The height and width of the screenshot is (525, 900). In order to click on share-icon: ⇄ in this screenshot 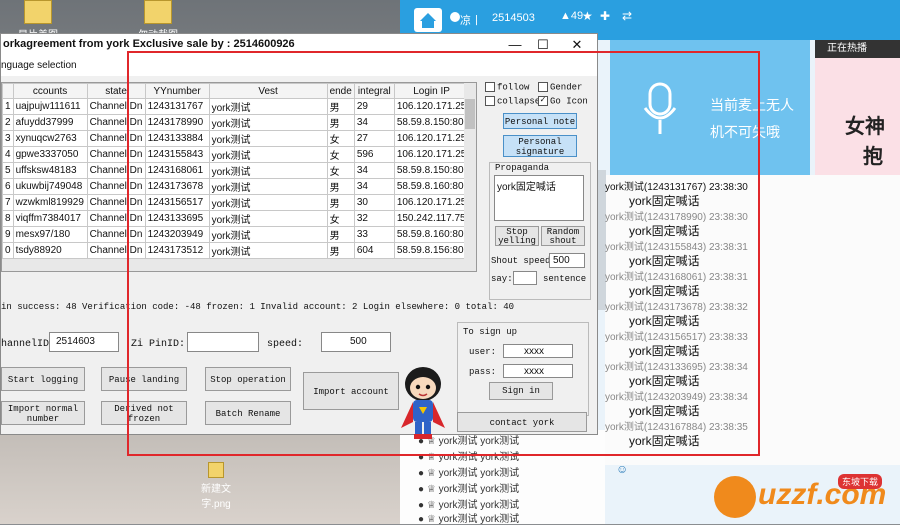, I will do `click(627, 16)`.